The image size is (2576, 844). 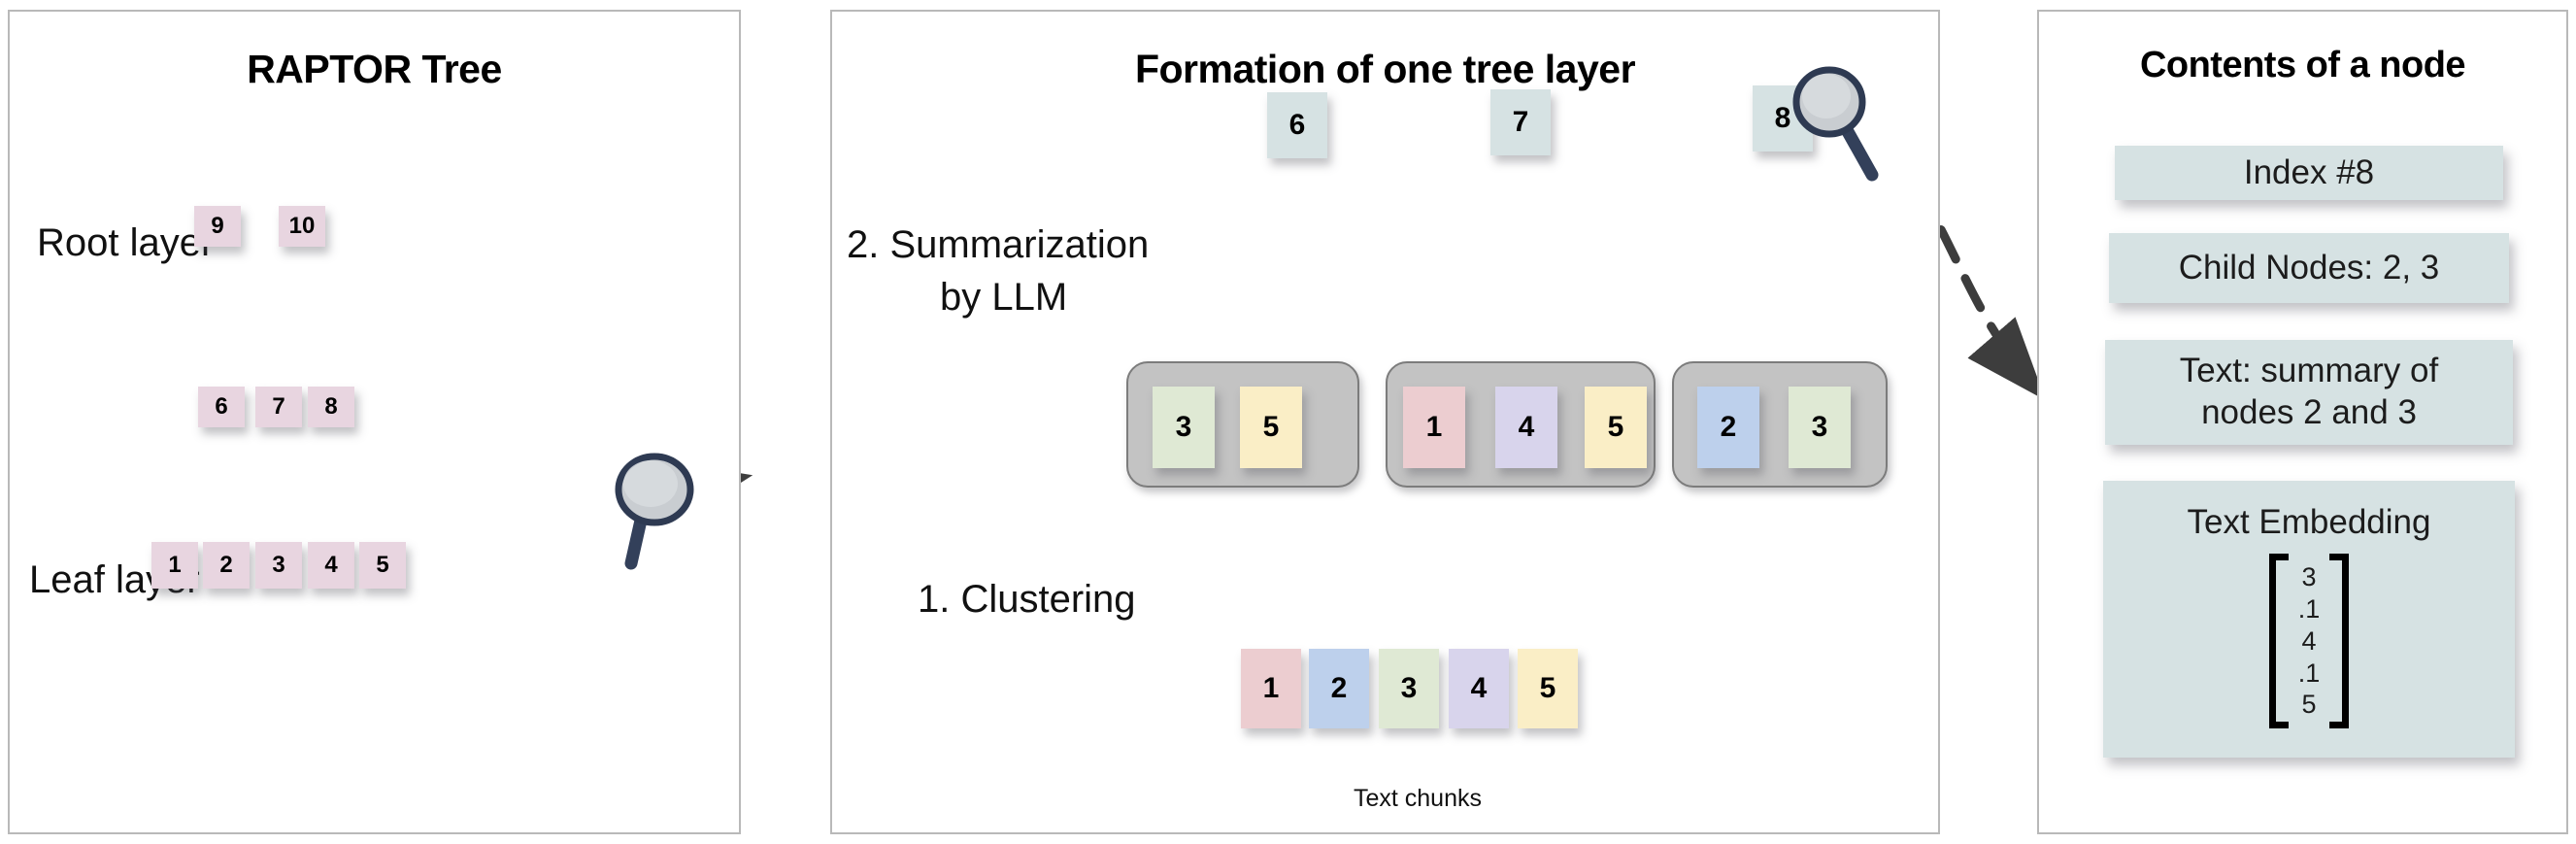 I want to click on embedding-vector: 3 .1 4 .1 5, so click(x=2309, y=641).